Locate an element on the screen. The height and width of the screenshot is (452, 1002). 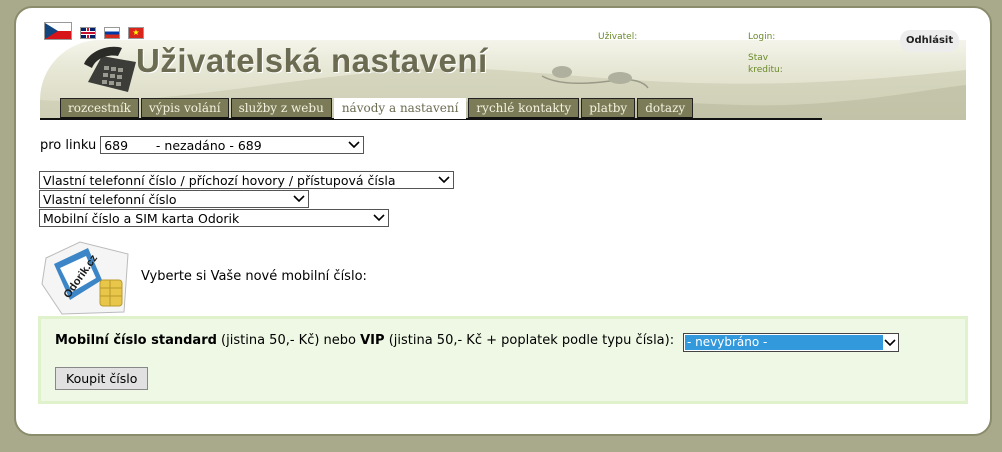
category-select-3-value: Mobilní číslo a SIM karta Odorik is located at coordinates (141, 218).